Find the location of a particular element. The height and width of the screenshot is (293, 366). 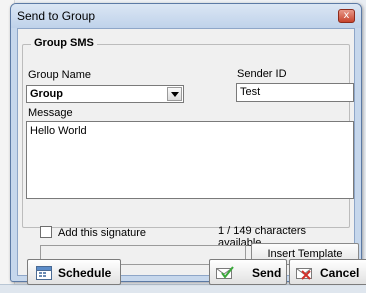

schedule-label: Schedule is located at coordinates (85, 273).